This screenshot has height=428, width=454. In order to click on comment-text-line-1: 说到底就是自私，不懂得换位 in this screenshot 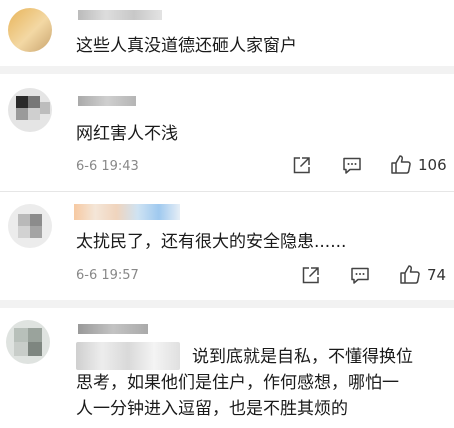, I will do `click(302, 357)`.